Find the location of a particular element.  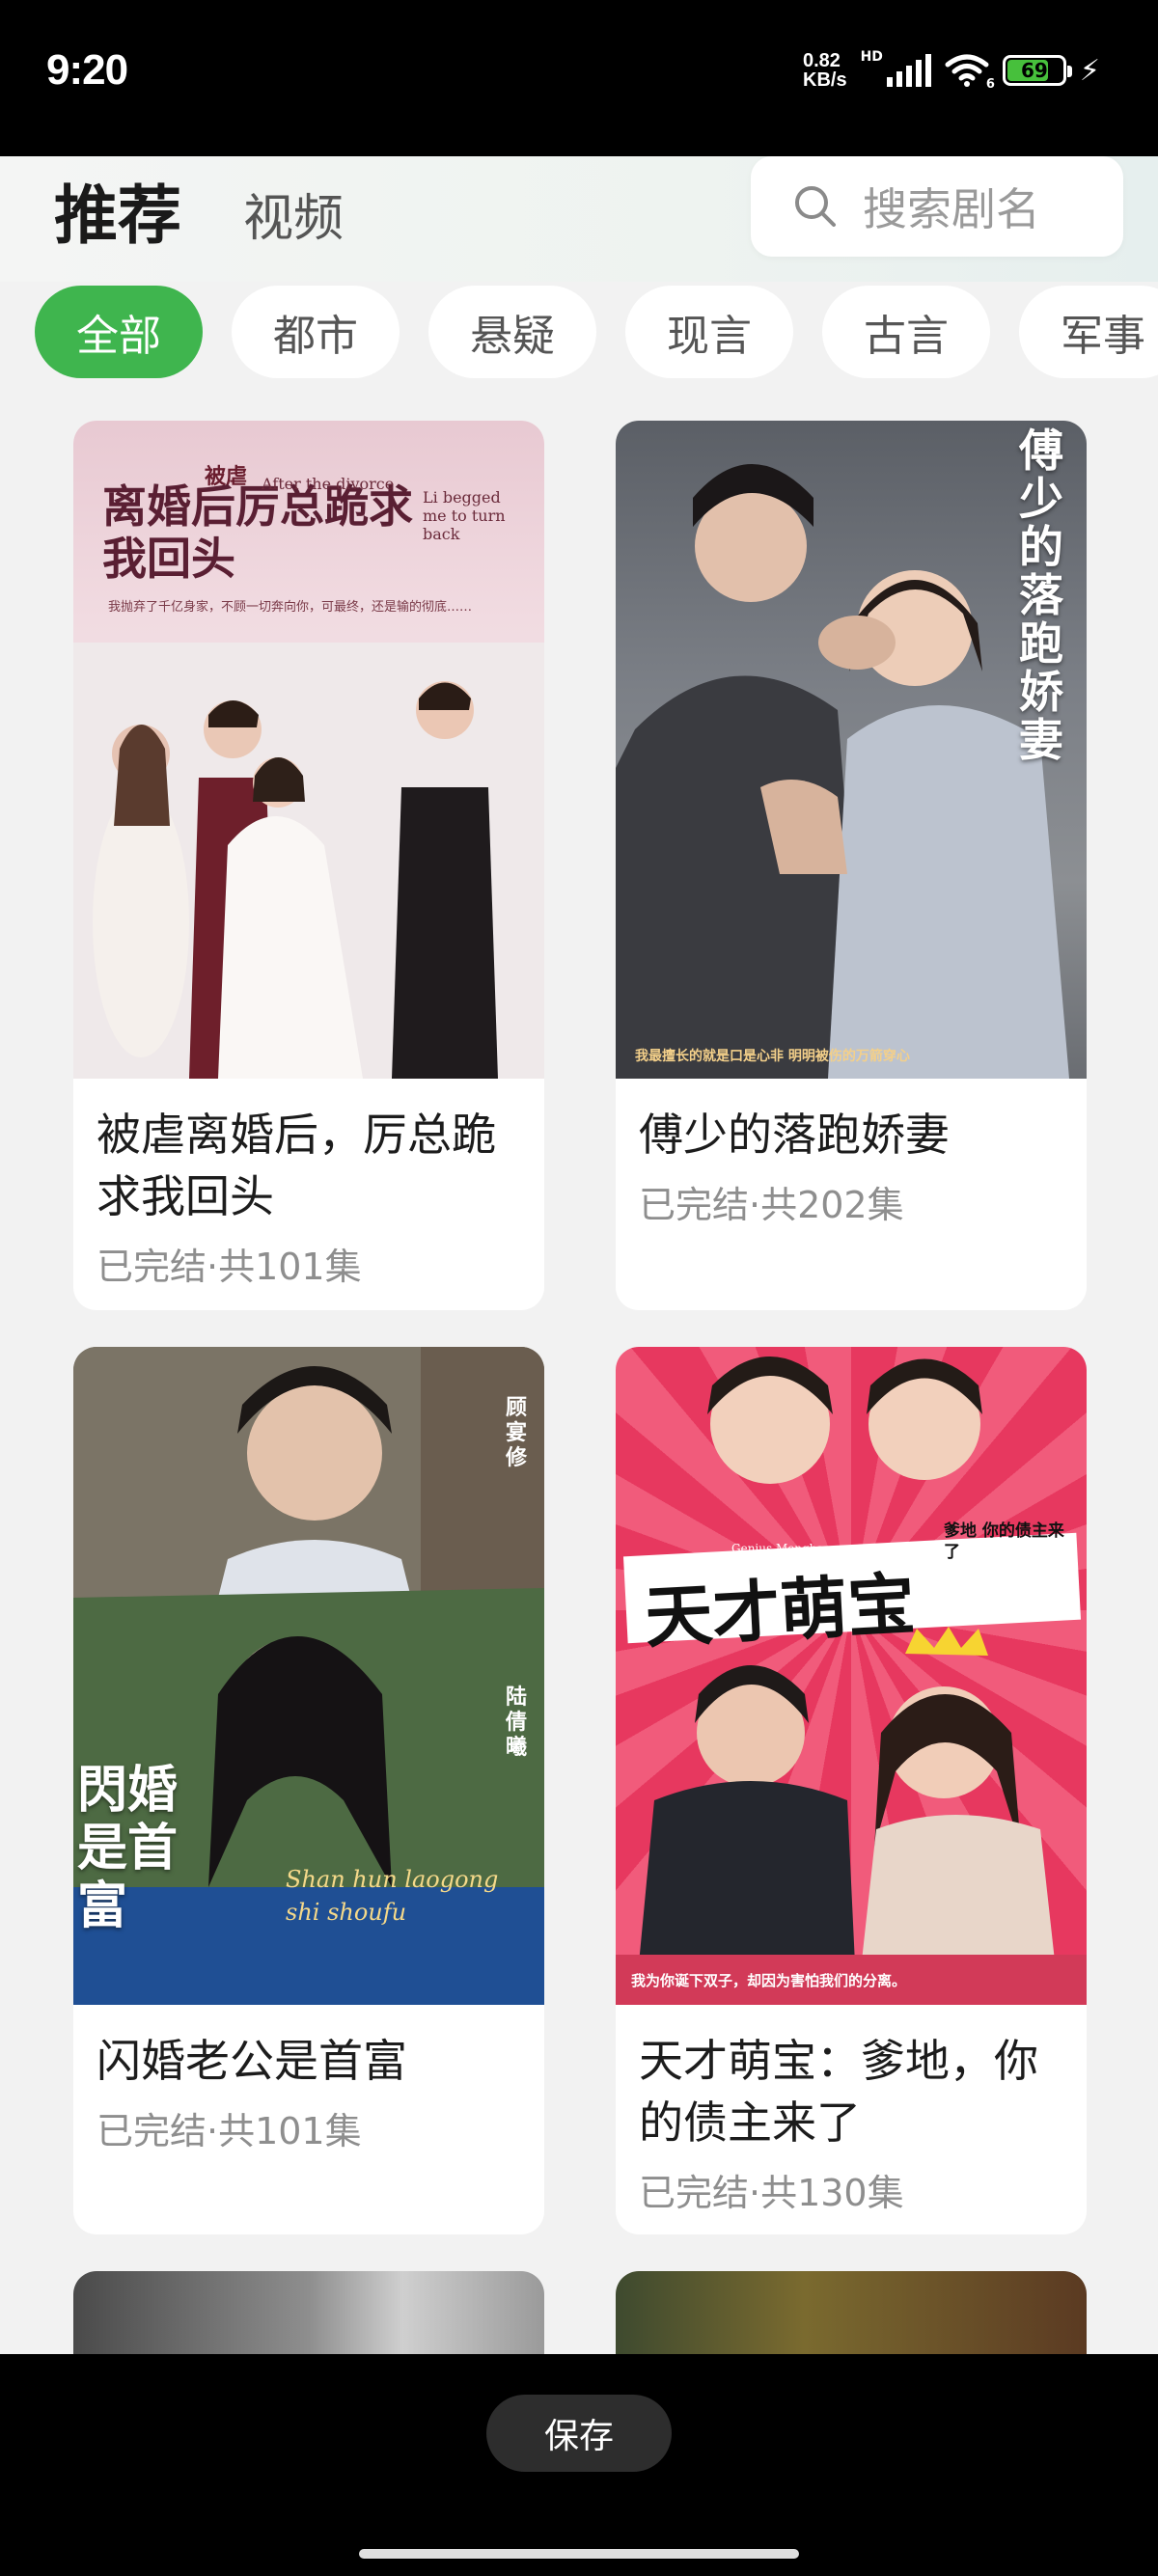

status-icons: 0.82 KB/s HD 6 69 ⚡ is located at coordinates (951, 70).